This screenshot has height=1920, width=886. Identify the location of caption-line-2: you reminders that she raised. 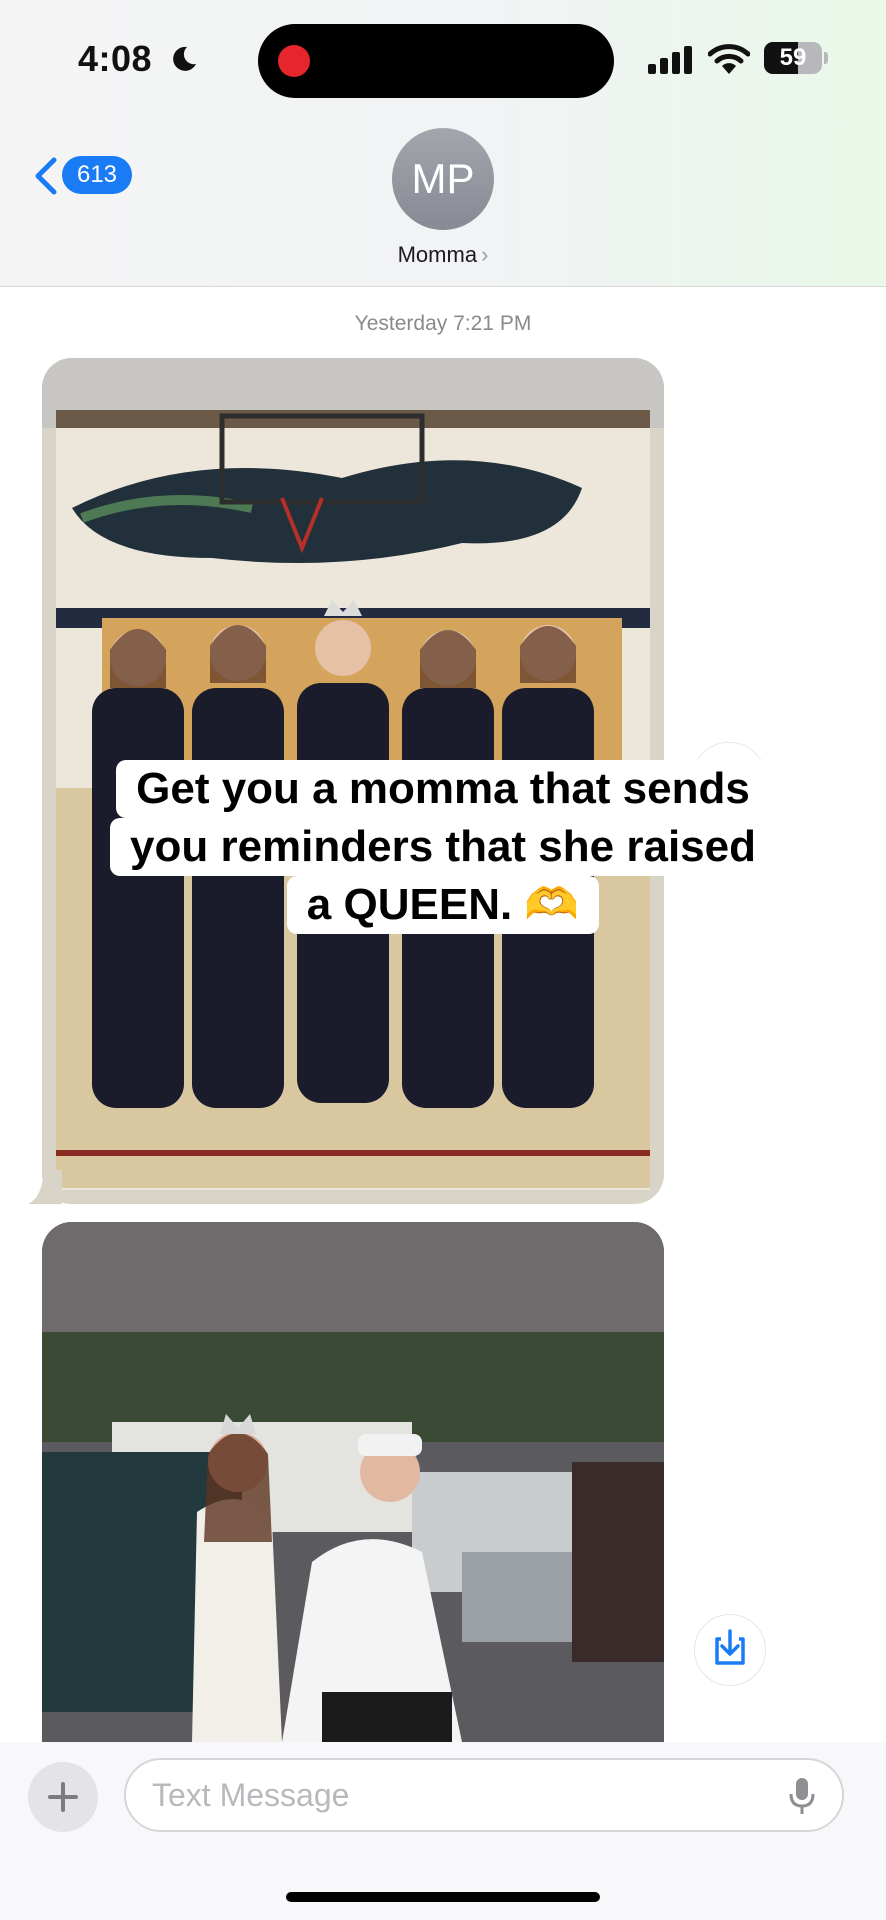
(443, 847).